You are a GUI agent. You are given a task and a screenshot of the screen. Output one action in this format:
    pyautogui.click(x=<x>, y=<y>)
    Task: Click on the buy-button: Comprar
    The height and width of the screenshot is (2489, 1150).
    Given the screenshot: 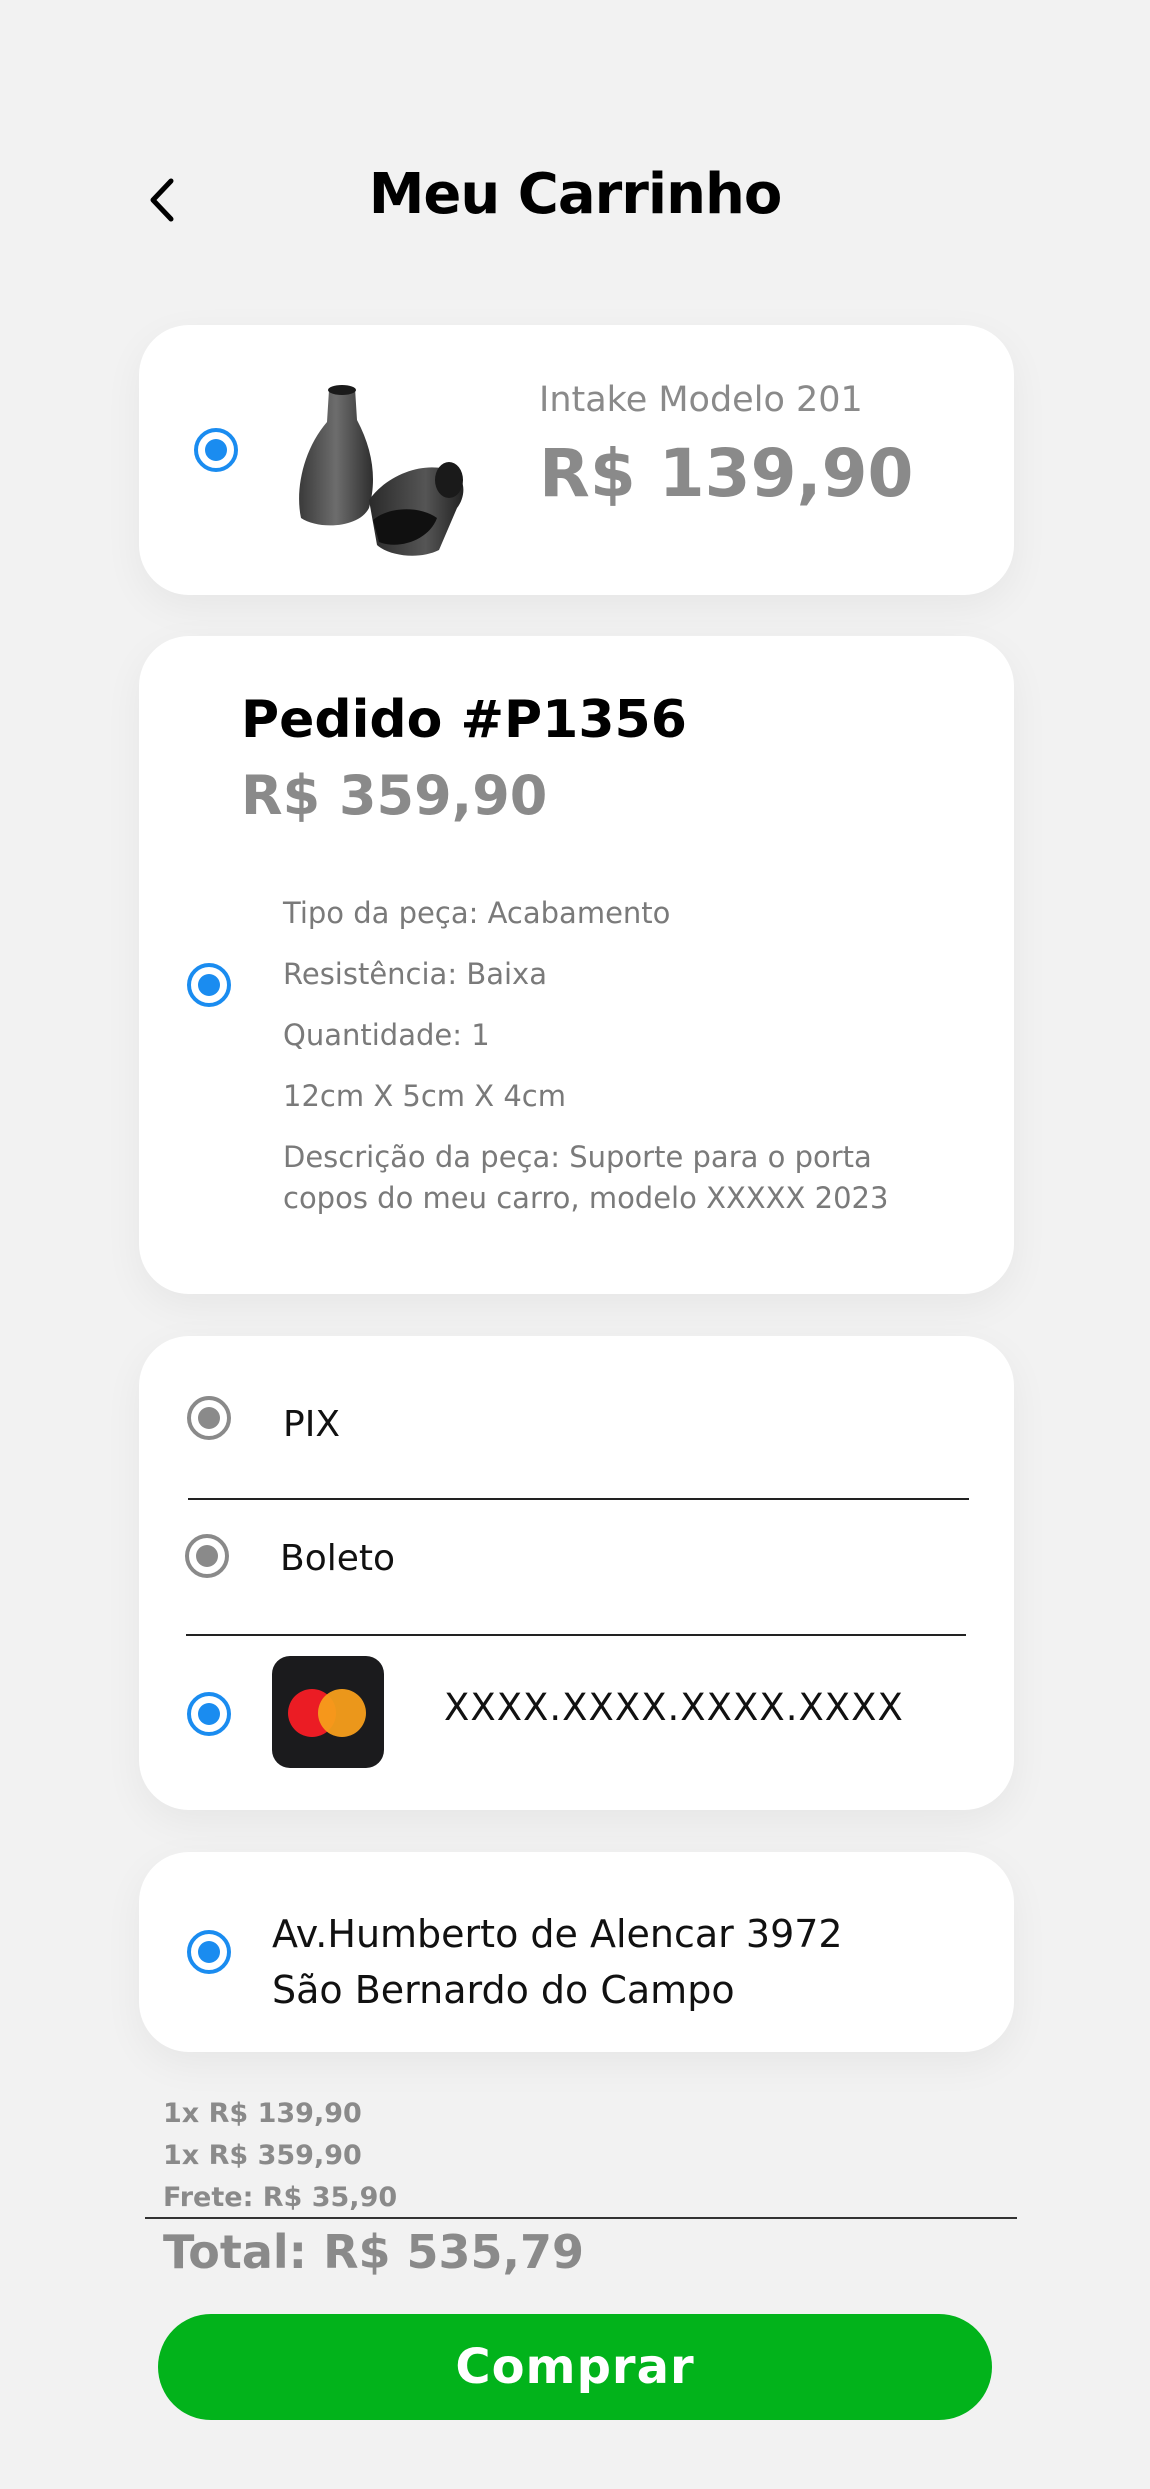 What is the action you would take?
    pyautogui.click(x=575, y=2367)
    